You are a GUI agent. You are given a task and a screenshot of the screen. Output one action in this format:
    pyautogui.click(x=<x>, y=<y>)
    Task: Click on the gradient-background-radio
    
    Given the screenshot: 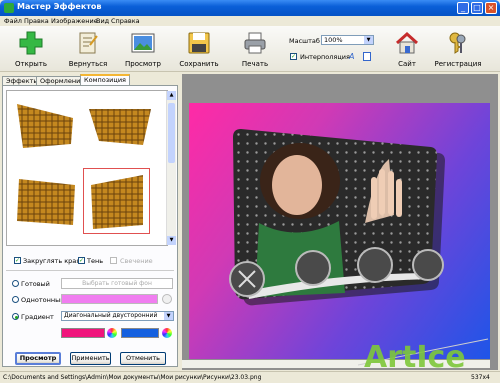 What is the action you would take?
    pyautogui.click(x=15, y=316)
    